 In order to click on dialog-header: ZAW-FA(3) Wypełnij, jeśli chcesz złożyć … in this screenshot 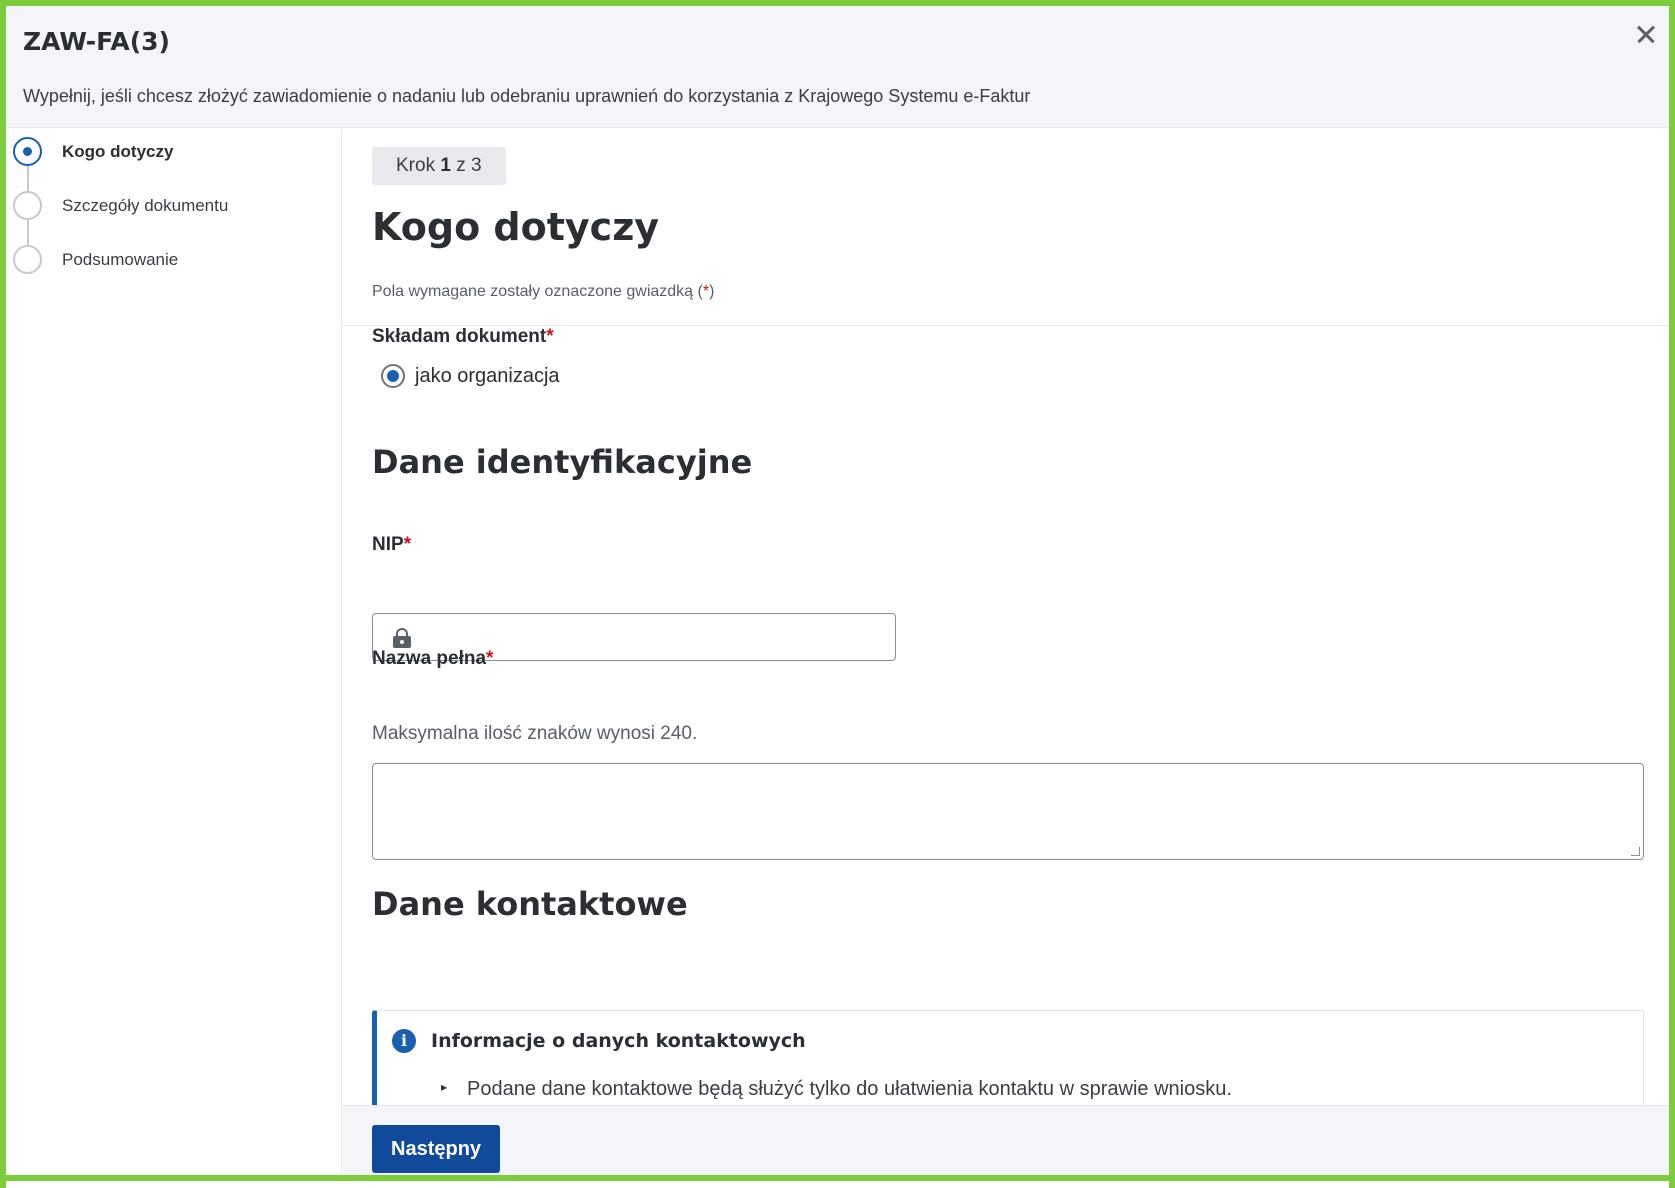, I will do `click(837, 67)`.